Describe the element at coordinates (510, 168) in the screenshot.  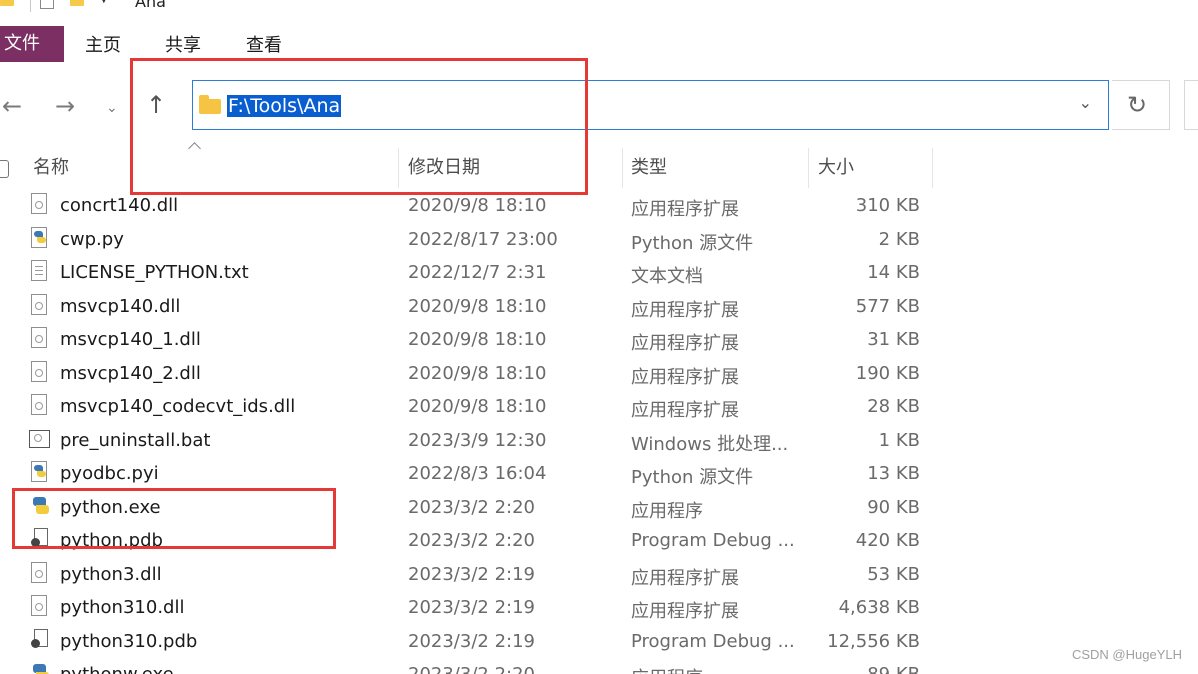
I see `column-header-modified: 修改日期` at that location.